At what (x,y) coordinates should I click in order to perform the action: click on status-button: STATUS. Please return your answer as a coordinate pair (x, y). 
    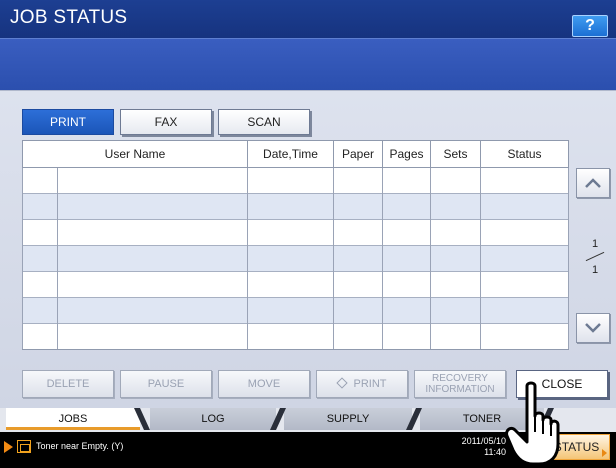
    Looking at the image, I should click on (576, 447).